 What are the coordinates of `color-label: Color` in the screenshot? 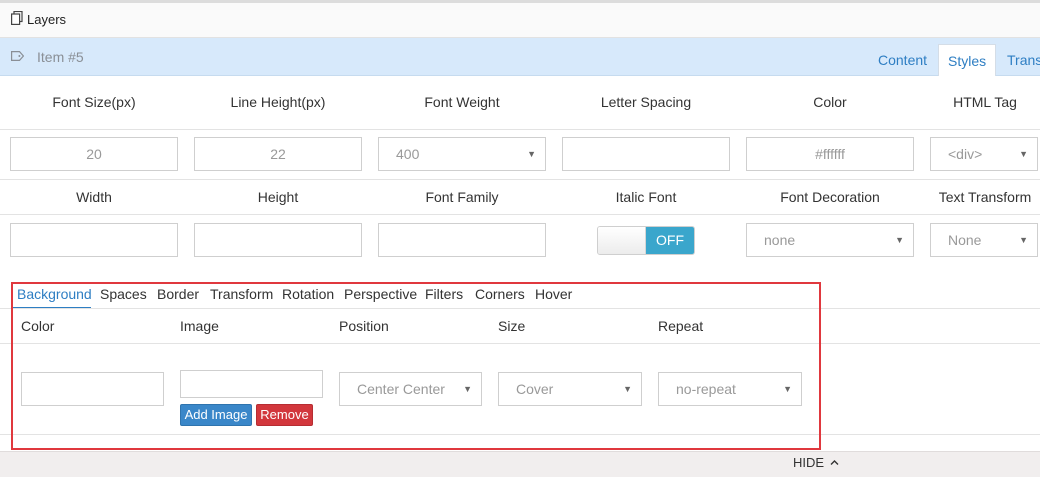 It's located at (830, 102).